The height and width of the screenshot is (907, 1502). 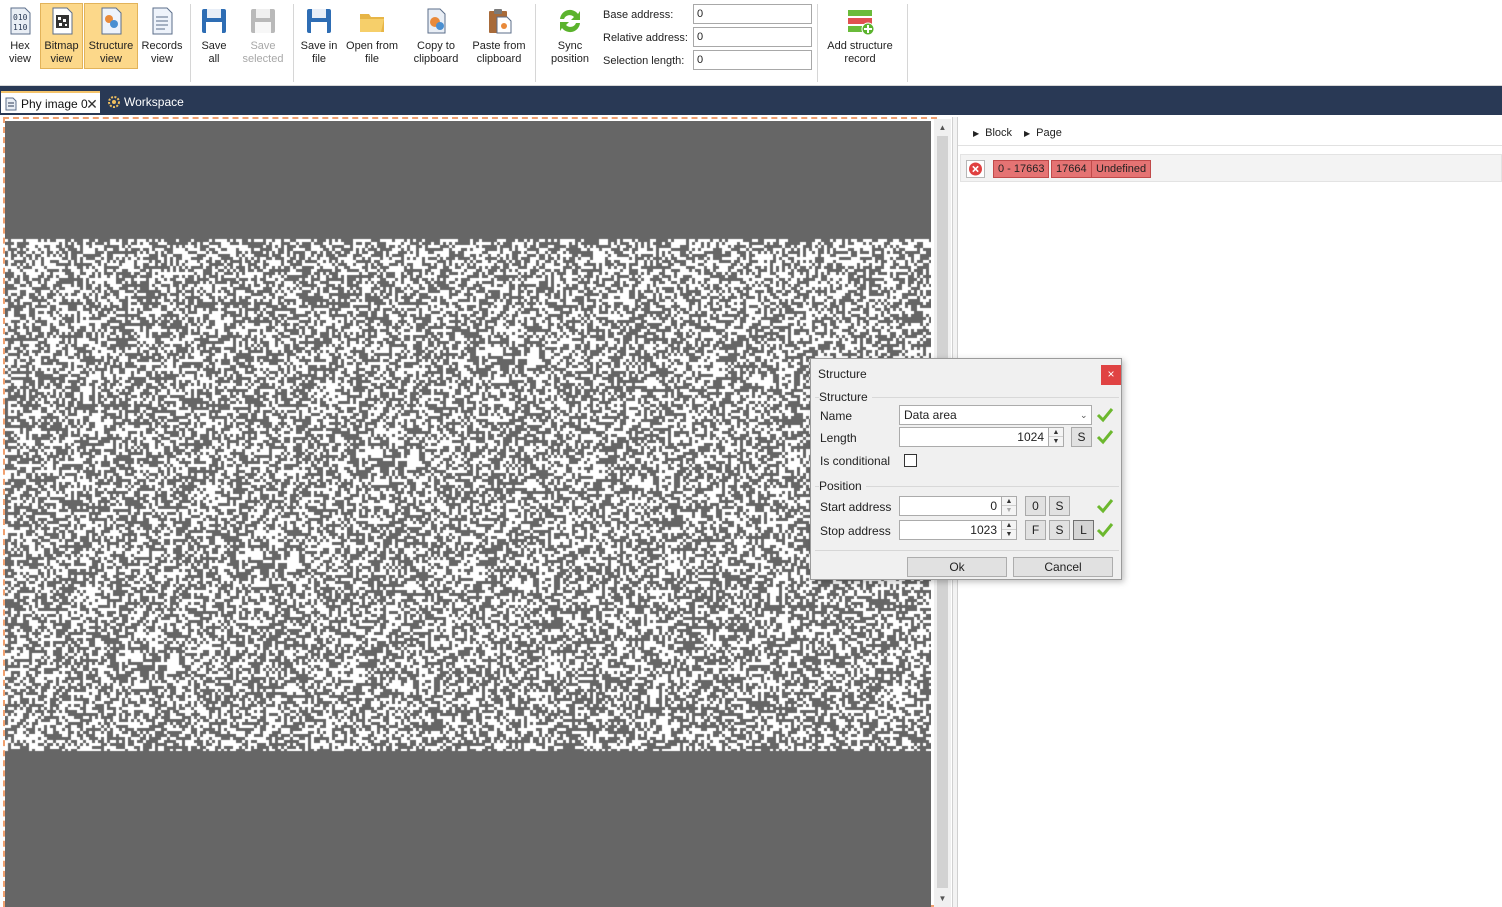 I want to click on length-stepper: ▲ ▼, so click(x=1056, y=437).